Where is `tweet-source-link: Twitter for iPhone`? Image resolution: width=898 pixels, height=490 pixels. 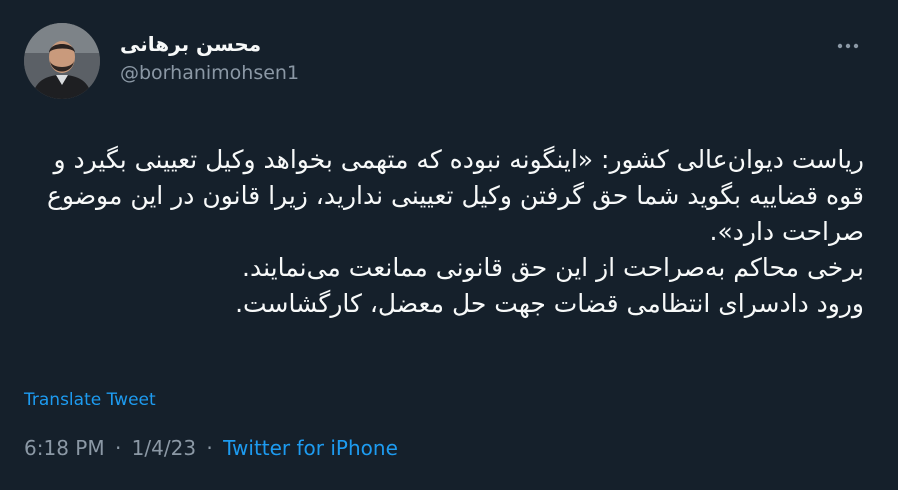
tweet-source-link: Twitter for iPhone is located at coordinates (310, 448).